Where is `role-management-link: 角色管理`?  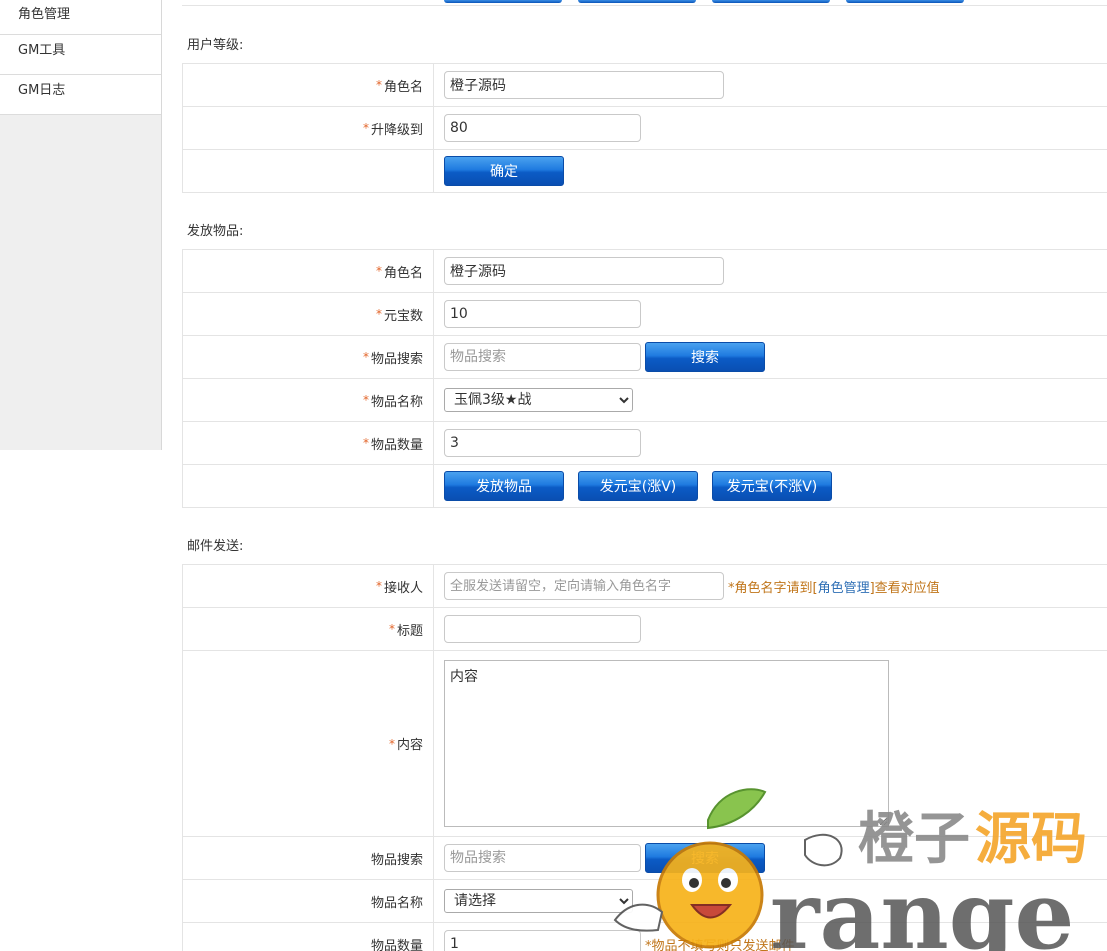
role-management-link: 角色管理 is located at coordinates (844, 588).